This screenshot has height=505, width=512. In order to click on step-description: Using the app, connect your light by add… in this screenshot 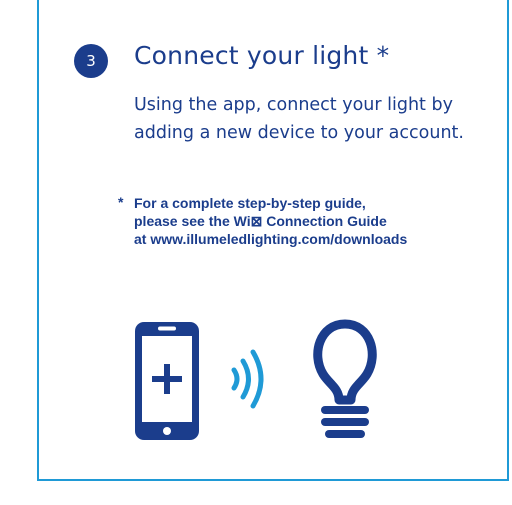, I will do `click(299, 119)`.